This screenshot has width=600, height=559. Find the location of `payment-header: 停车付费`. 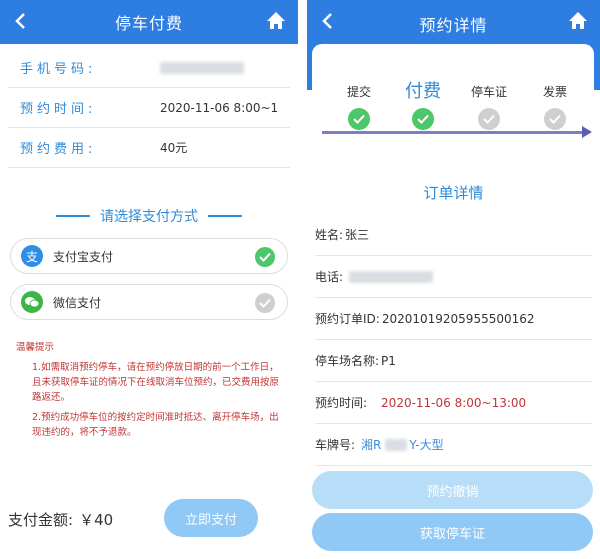

payment-header: 停车付费 is located at coordinates (149, 22).